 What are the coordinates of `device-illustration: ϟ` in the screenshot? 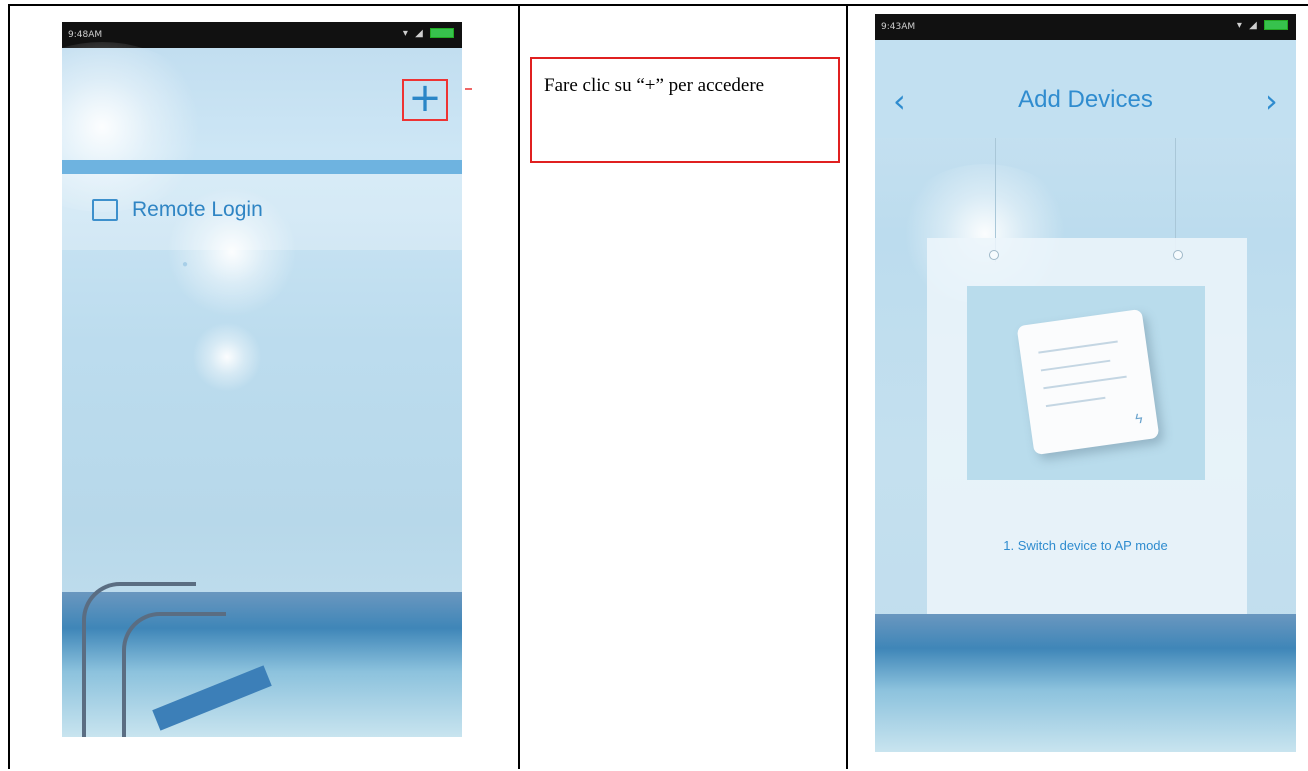 It's located at (1088, 382).